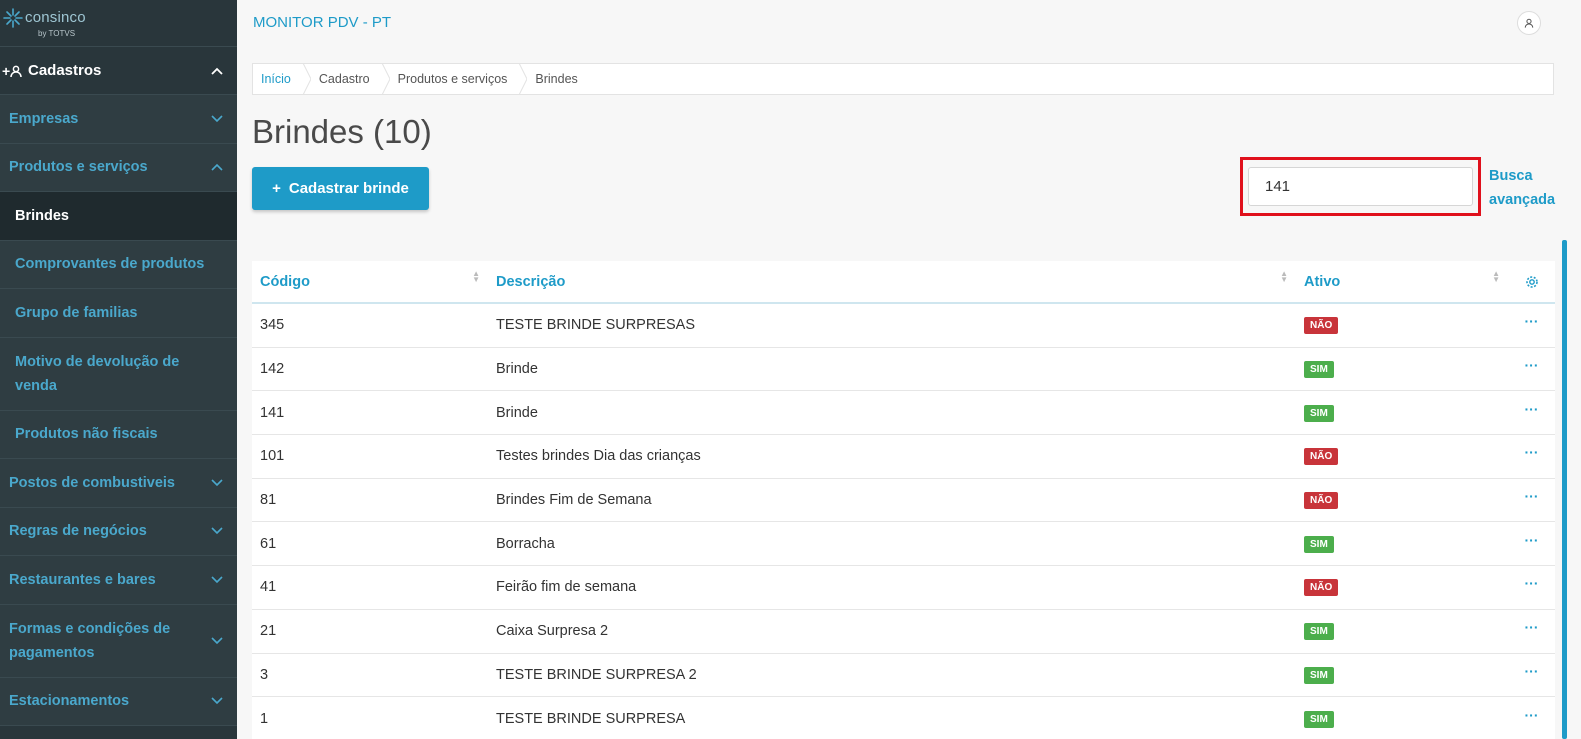 Image resolution: width=1581 pixels, height=739 pixels. What do you see at coordinates (322, 22) in the screenshot?
I see `app-title: MONITOR PDV - PT` at bounding box center [322, 22].